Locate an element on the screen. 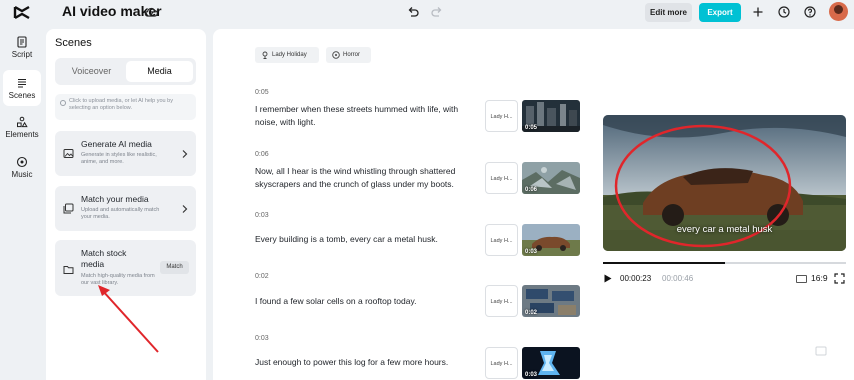 This screenshot has height=380, width=854. export-button: Export is located at coordinates (720, 12).